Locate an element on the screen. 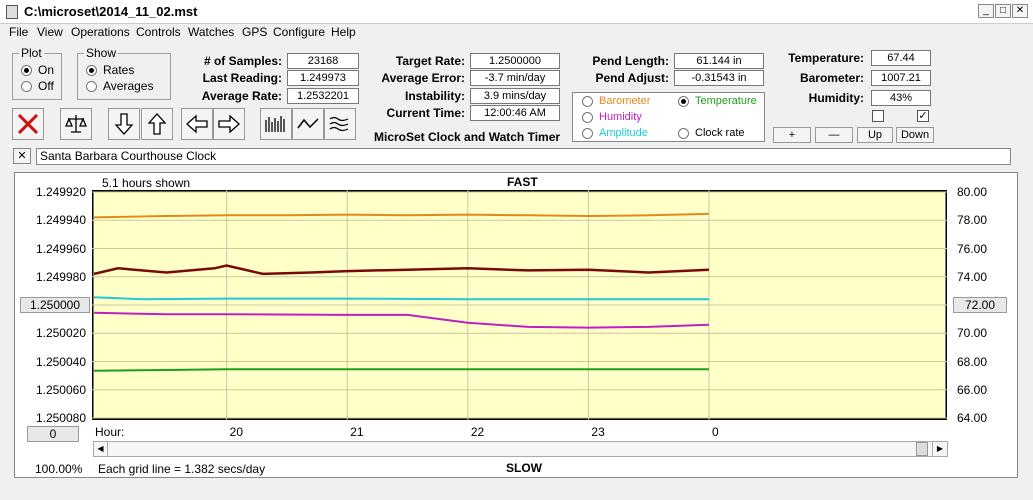  scroll-left-icon: ◀ is located at coordinates (101, 449).